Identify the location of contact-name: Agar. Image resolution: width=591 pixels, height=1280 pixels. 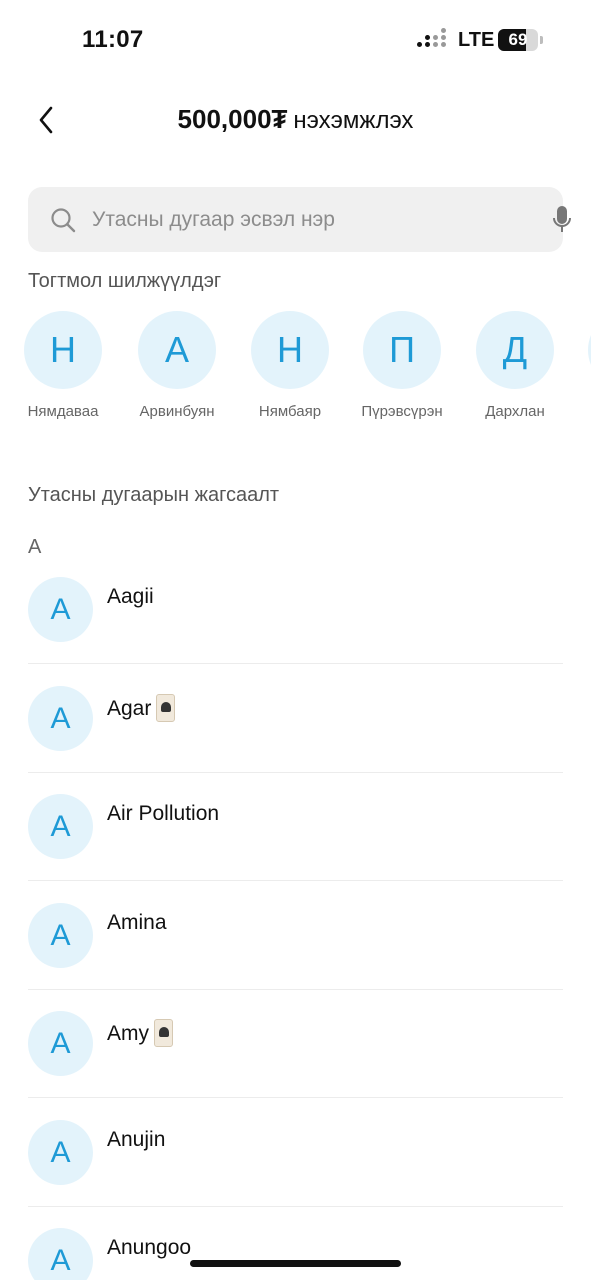
(129, 708).